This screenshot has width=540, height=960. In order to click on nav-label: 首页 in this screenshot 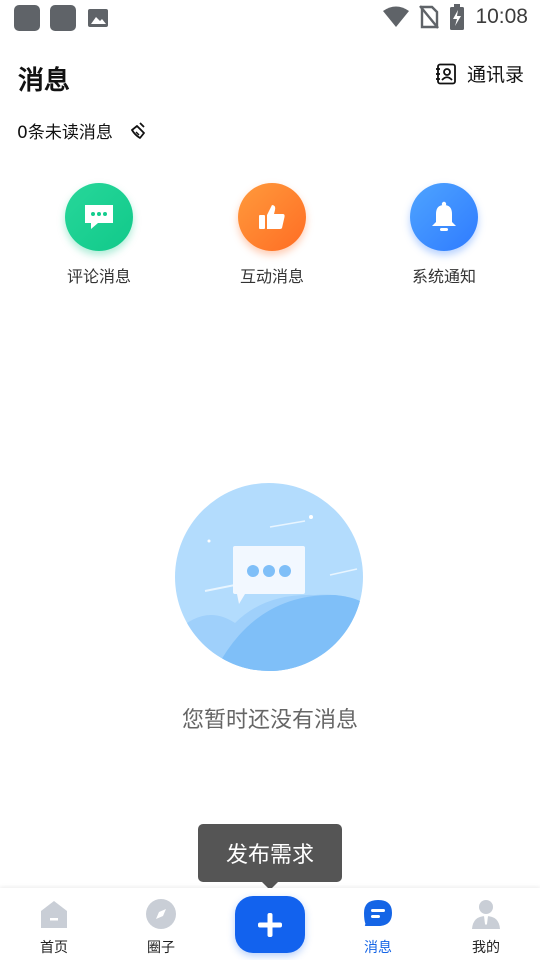, I will do `click(54, 948)`.